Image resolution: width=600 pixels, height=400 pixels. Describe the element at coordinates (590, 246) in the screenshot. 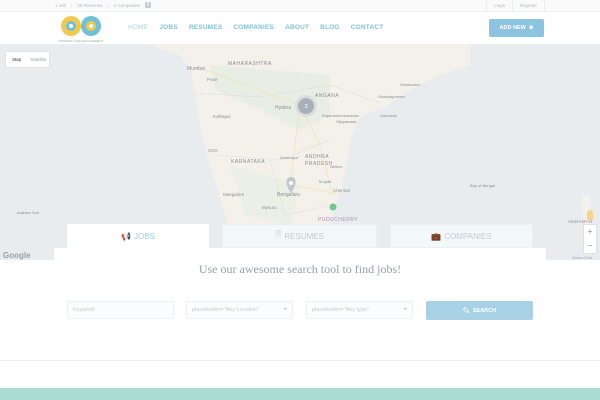

I see `zoom-out-icon: −` at that location.